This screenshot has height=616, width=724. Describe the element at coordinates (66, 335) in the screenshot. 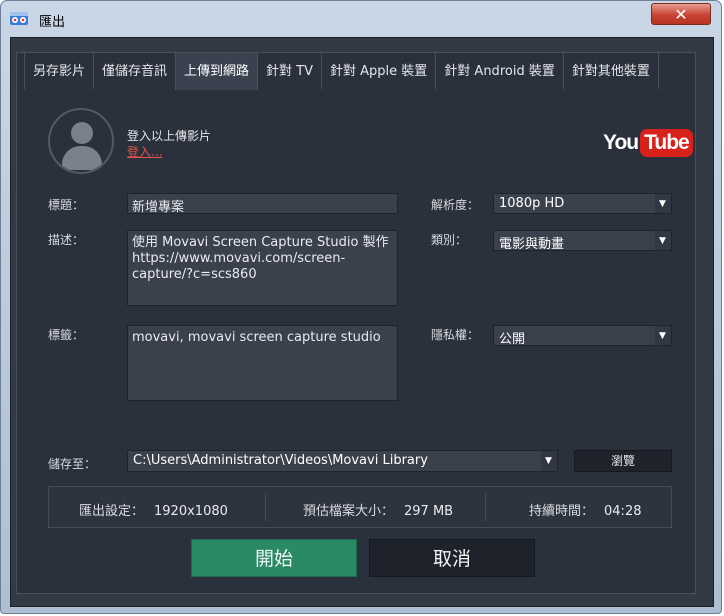

I see `tags-label: 標籤：` at that location.